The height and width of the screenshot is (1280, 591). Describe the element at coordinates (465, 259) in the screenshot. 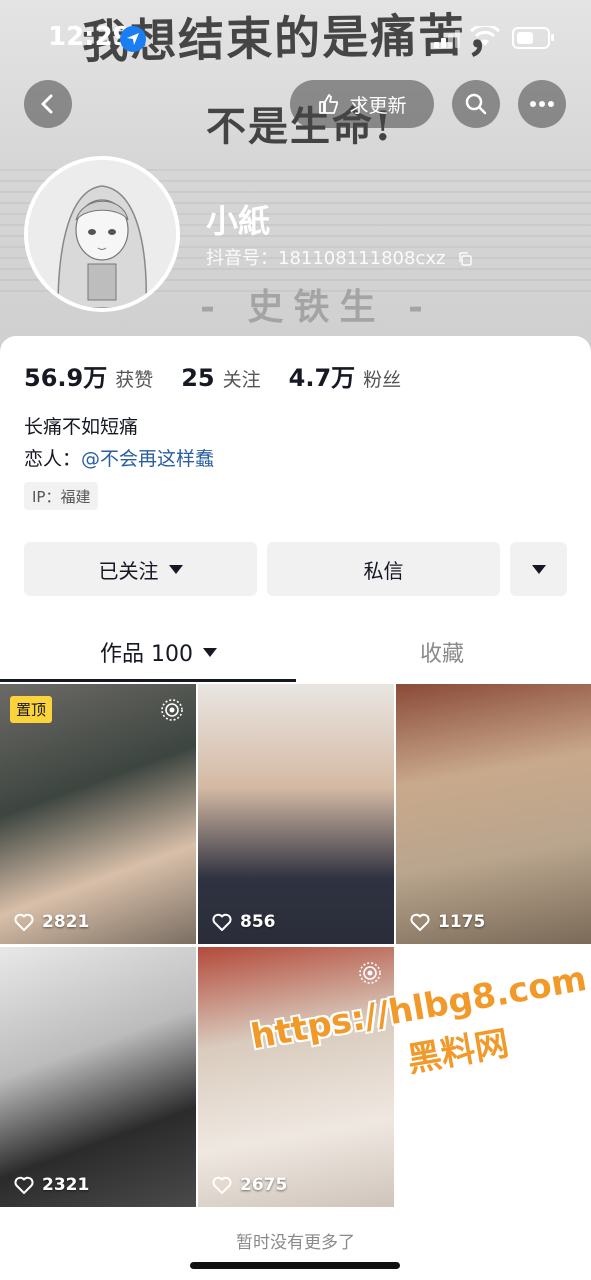

I see `copy-icon` at that location.